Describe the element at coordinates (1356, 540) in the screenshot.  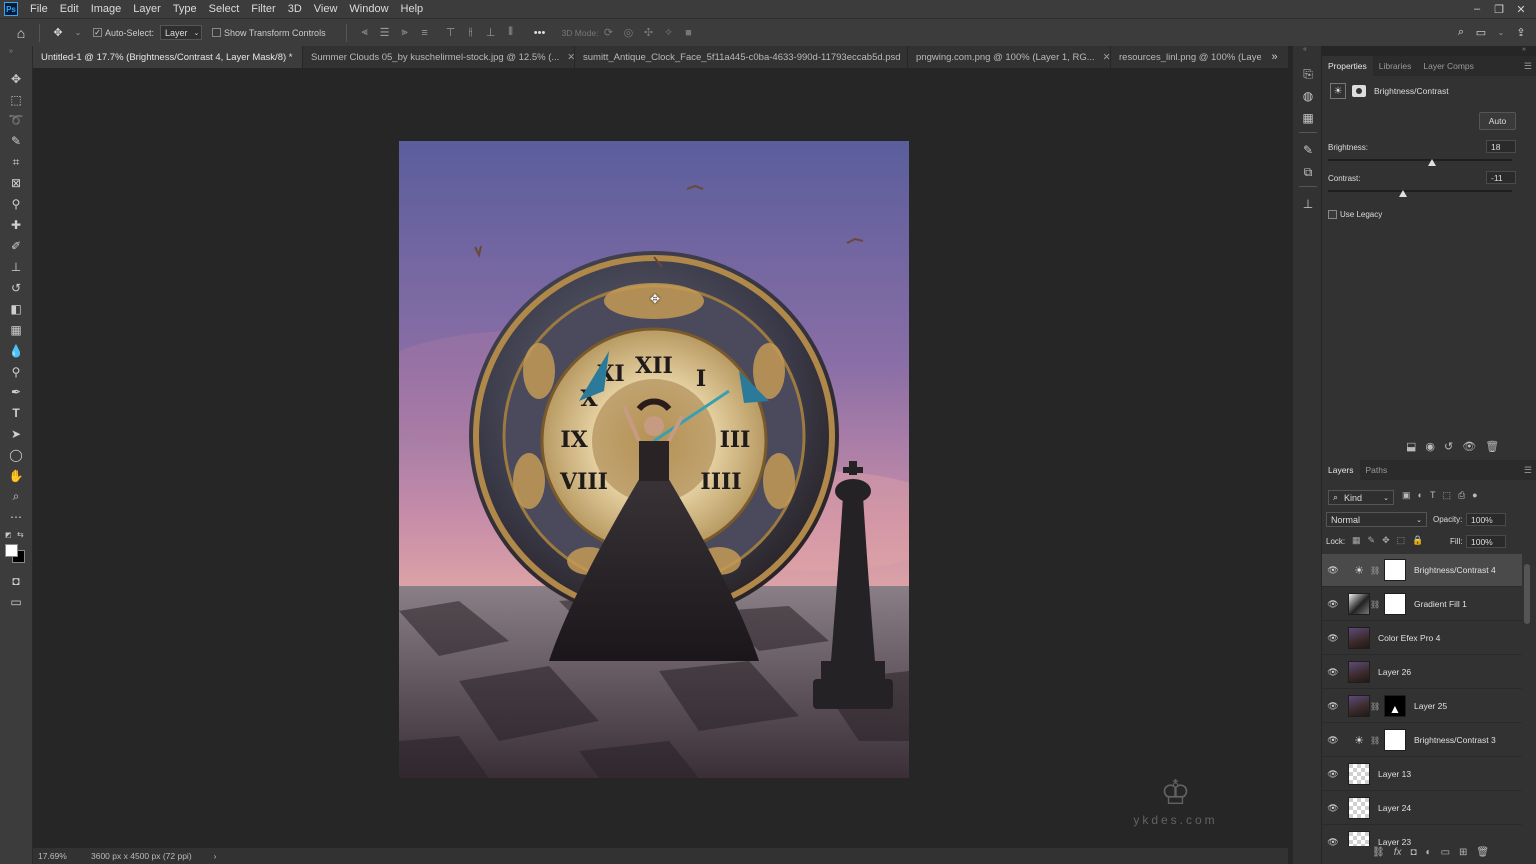
I see `lock-transparency-icon: ▦` at that location.